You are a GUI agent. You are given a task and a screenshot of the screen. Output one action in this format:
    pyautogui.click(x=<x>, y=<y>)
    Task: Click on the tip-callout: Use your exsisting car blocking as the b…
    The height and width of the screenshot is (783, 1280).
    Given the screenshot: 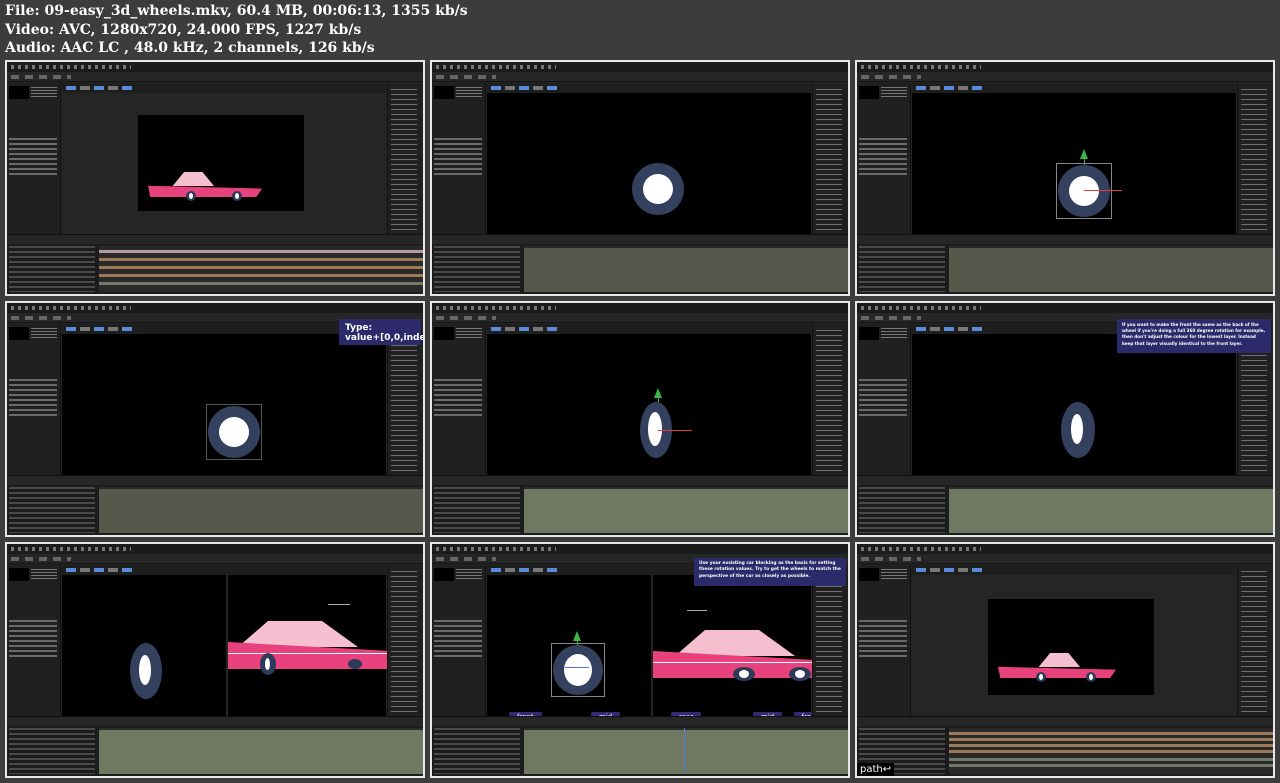 What is the action you would take?
    pyautogui.click(x=770, y=572)
    